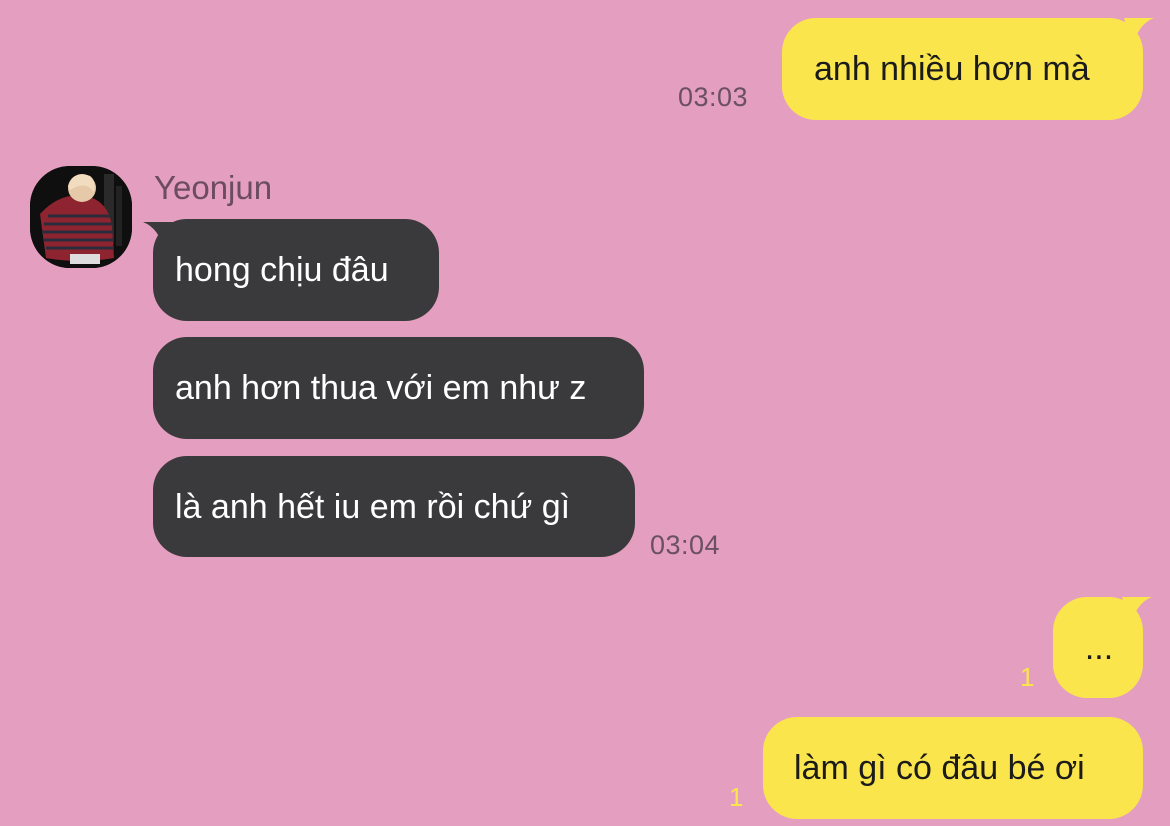 The width and height of the screenshot is (1170, 826). What do you see at coordinates (373, 506) in the screenshot?
I see `message-text: là anh hết iu em rồi chứ gì` at bounding box center [373, 506].